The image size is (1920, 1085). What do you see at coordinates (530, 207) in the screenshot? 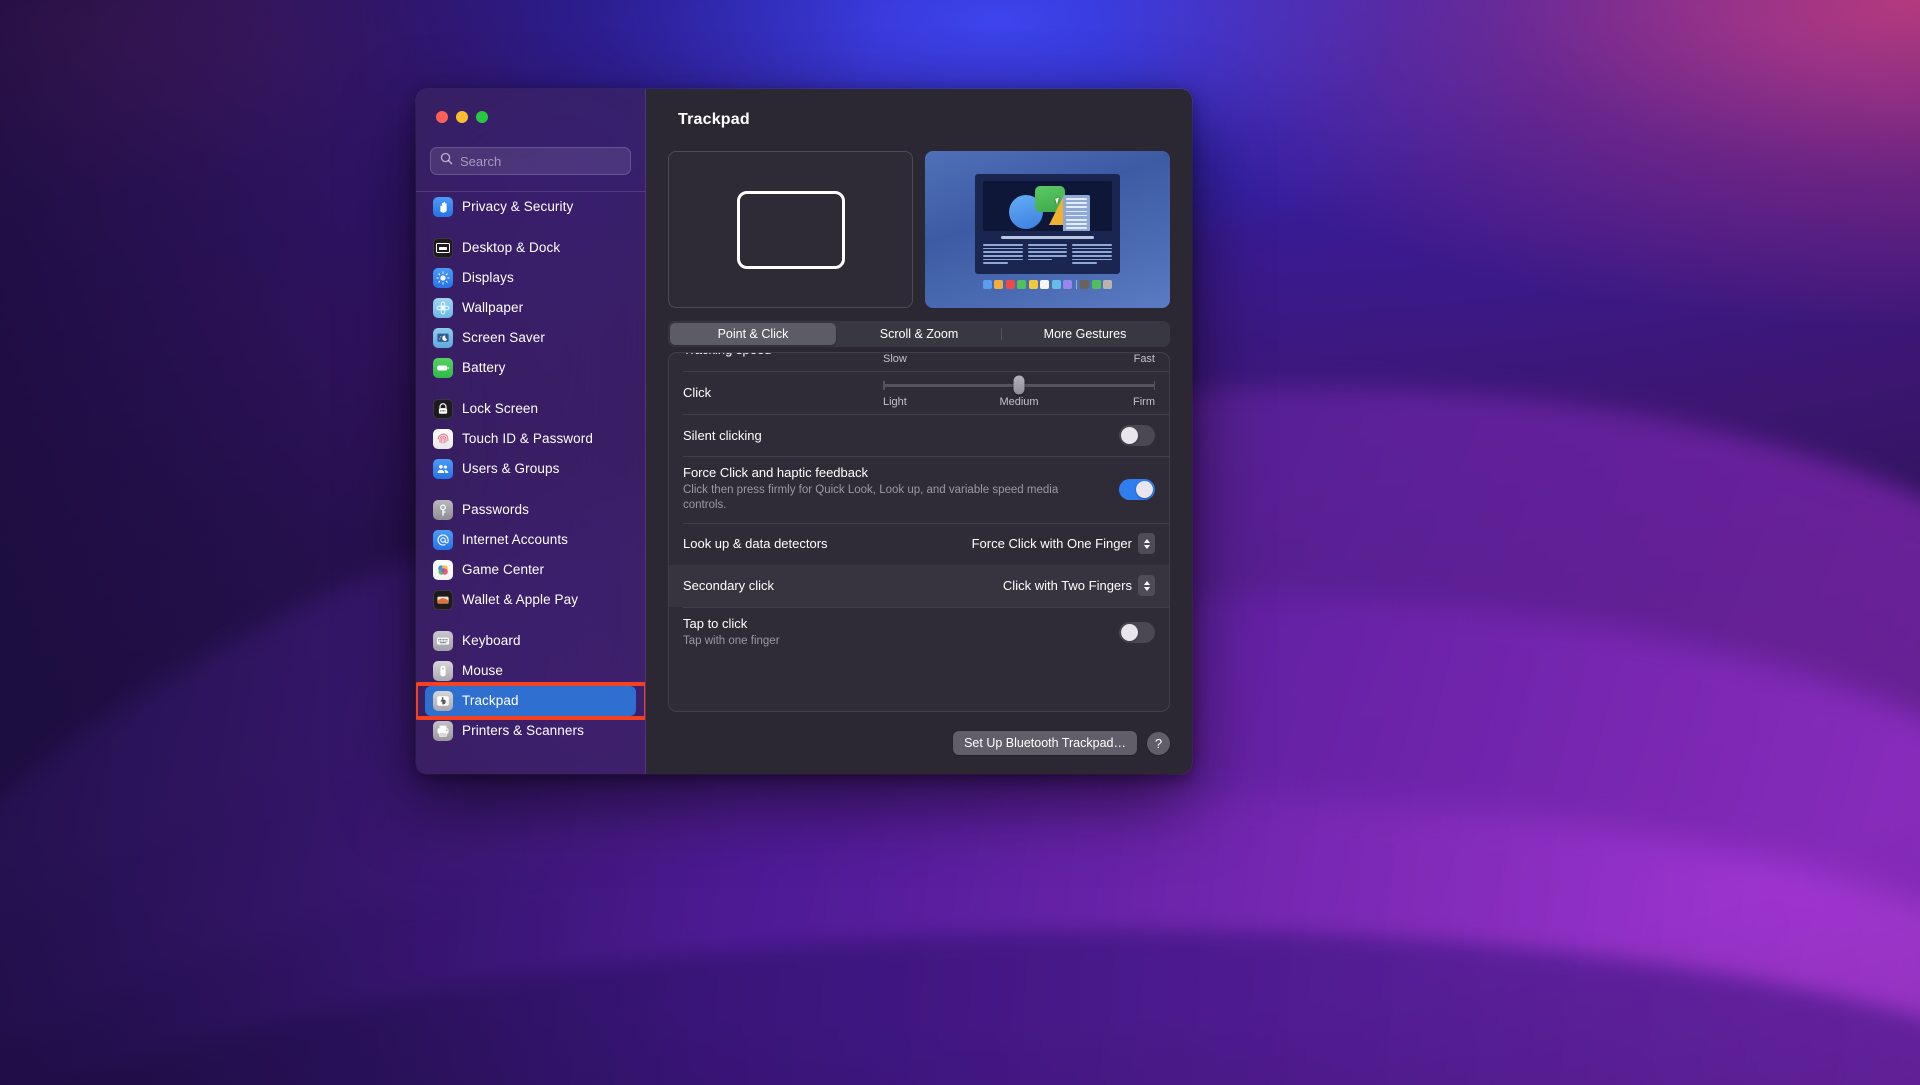
I see `sidebar-item-privacy-security: Privacy & Security` at bounding box center [530, 207].